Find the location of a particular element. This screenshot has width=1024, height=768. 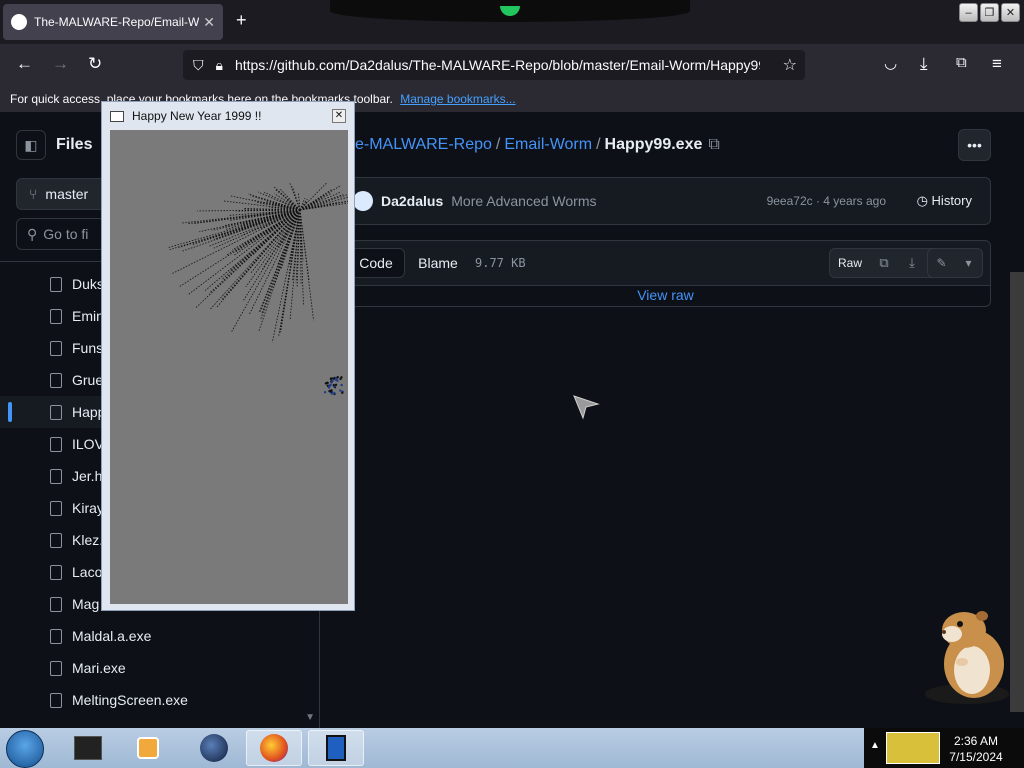

file-name: Laco is located at coordinates (87, 572).